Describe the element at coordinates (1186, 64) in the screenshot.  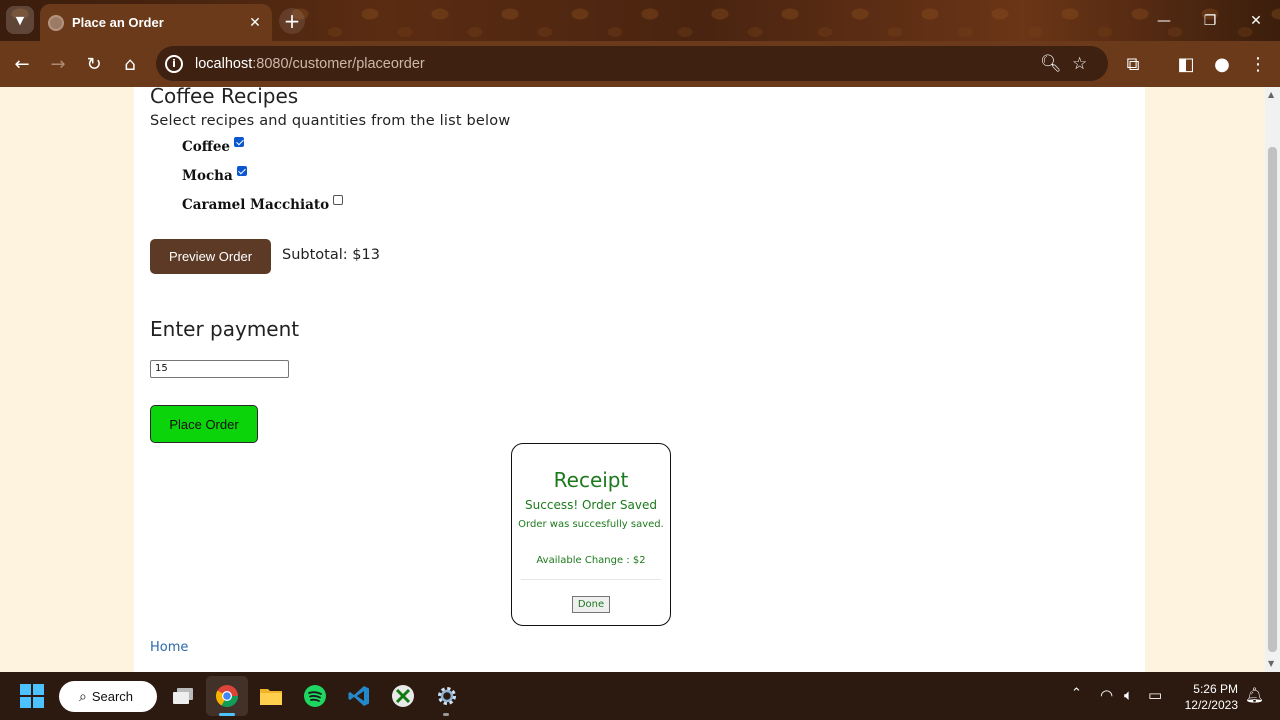
I see `side-panel-icon: ◧` at that location.